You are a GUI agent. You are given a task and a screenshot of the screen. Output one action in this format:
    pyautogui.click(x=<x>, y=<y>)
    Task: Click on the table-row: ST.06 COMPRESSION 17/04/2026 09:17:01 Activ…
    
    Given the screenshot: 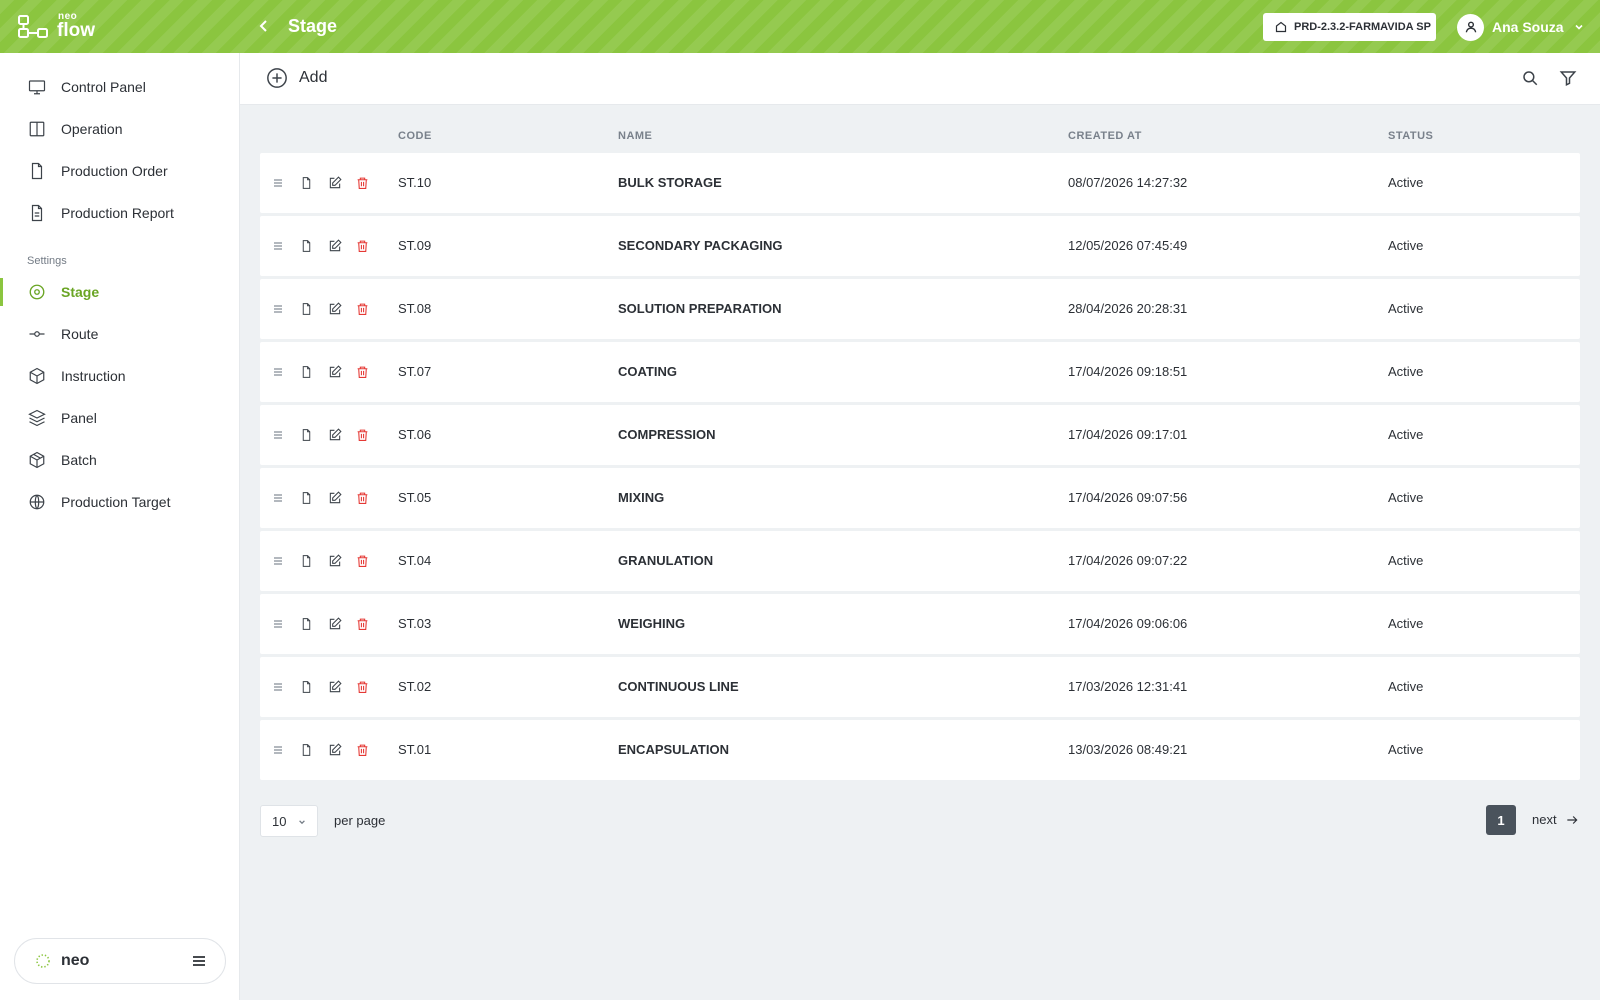 What is the action you would take?
    pyautogui.click(x=920, y=435)
    